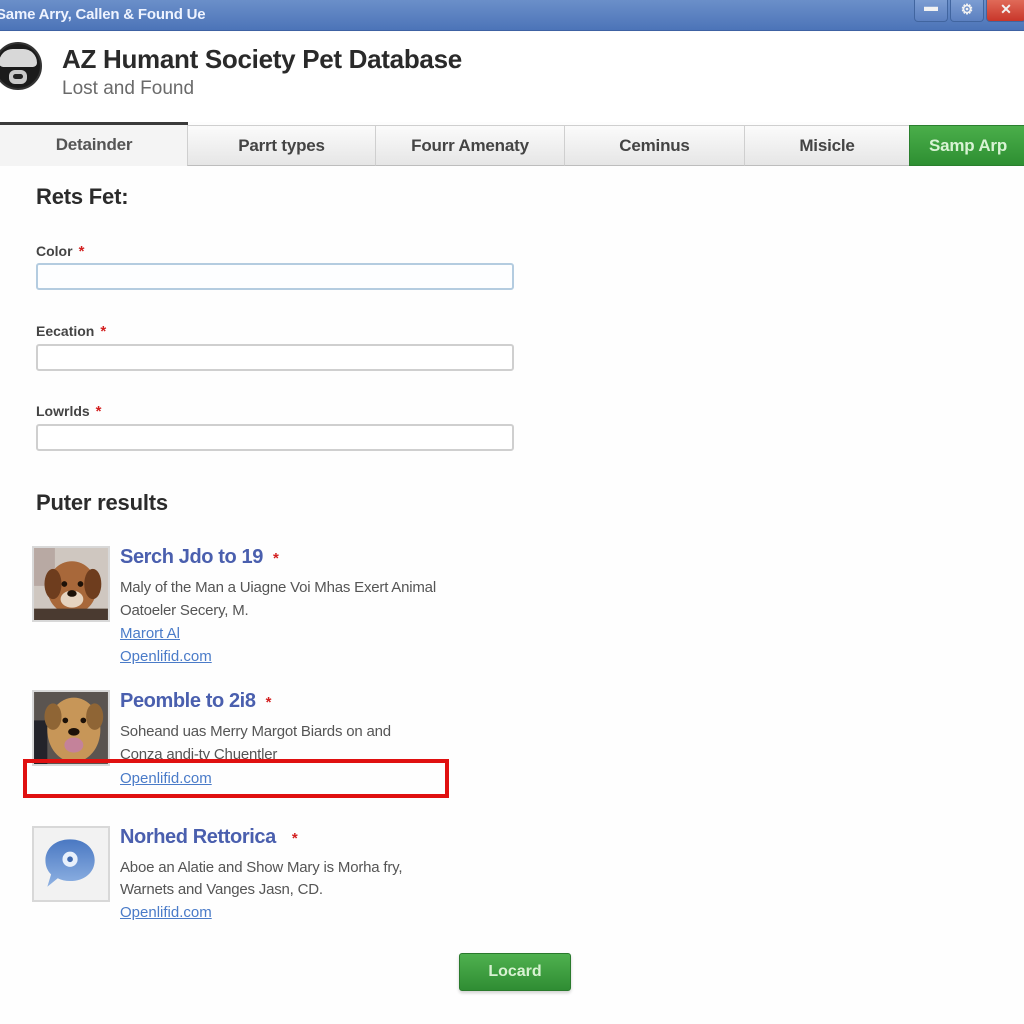 The image size is (1024, 1024). What do you see at coordinates (60, 251) in the screenshot?
I see `color-label: Color *` at bounding box center [60, 251].